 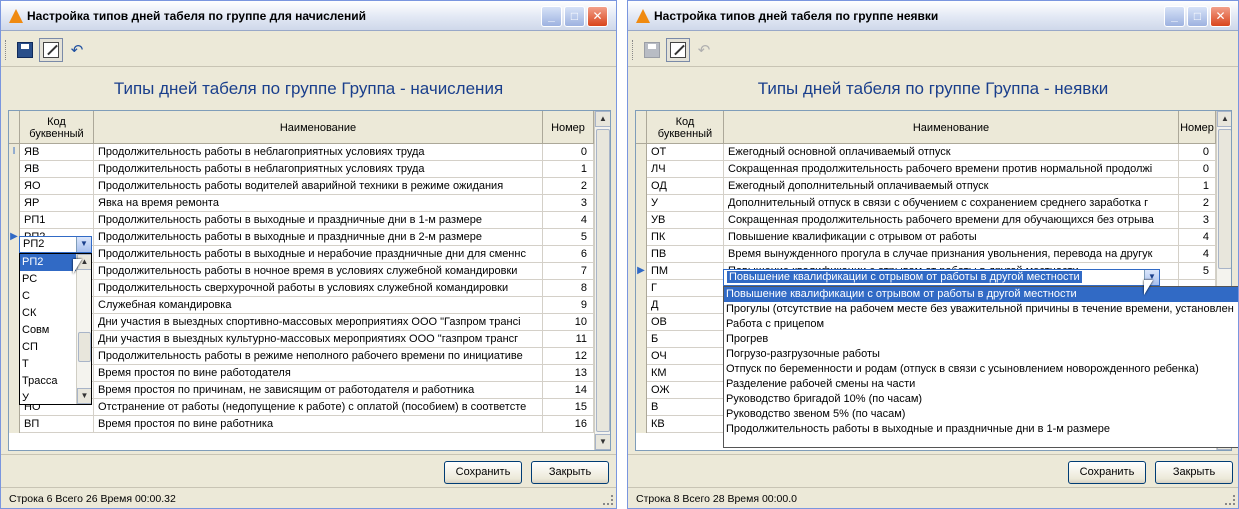 I want to click on cell-code: РП1, so click(x=57, y=220).